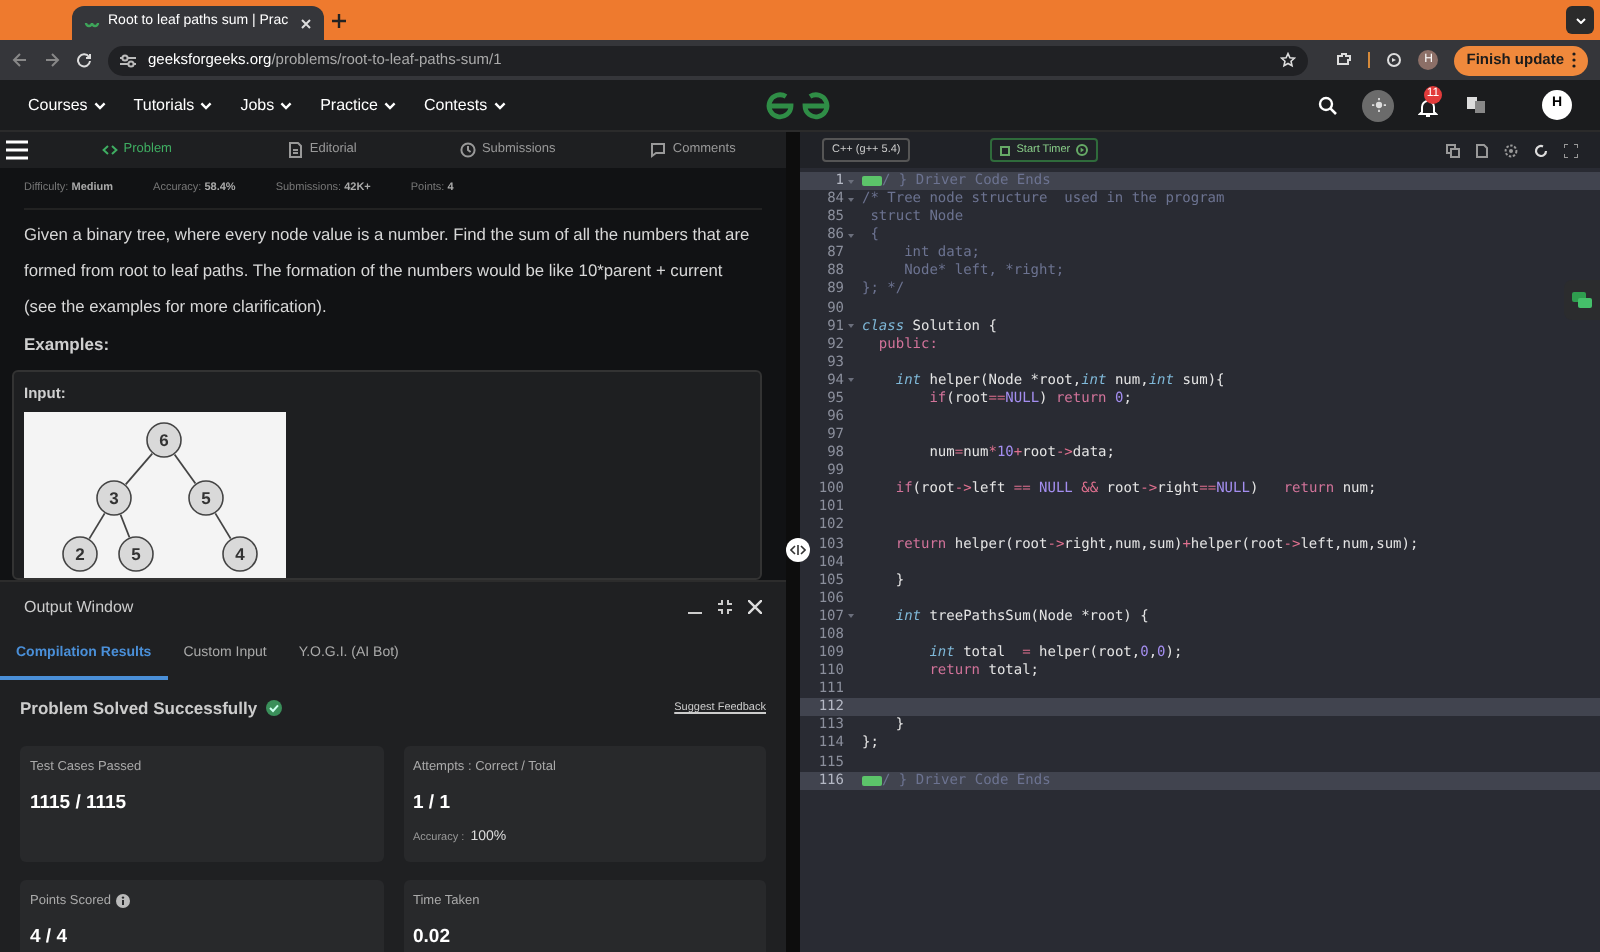  What do you see at coordinates (1541, 150) in the screenshot?
I see `reset-icon` at bounding box center [1541, 150].